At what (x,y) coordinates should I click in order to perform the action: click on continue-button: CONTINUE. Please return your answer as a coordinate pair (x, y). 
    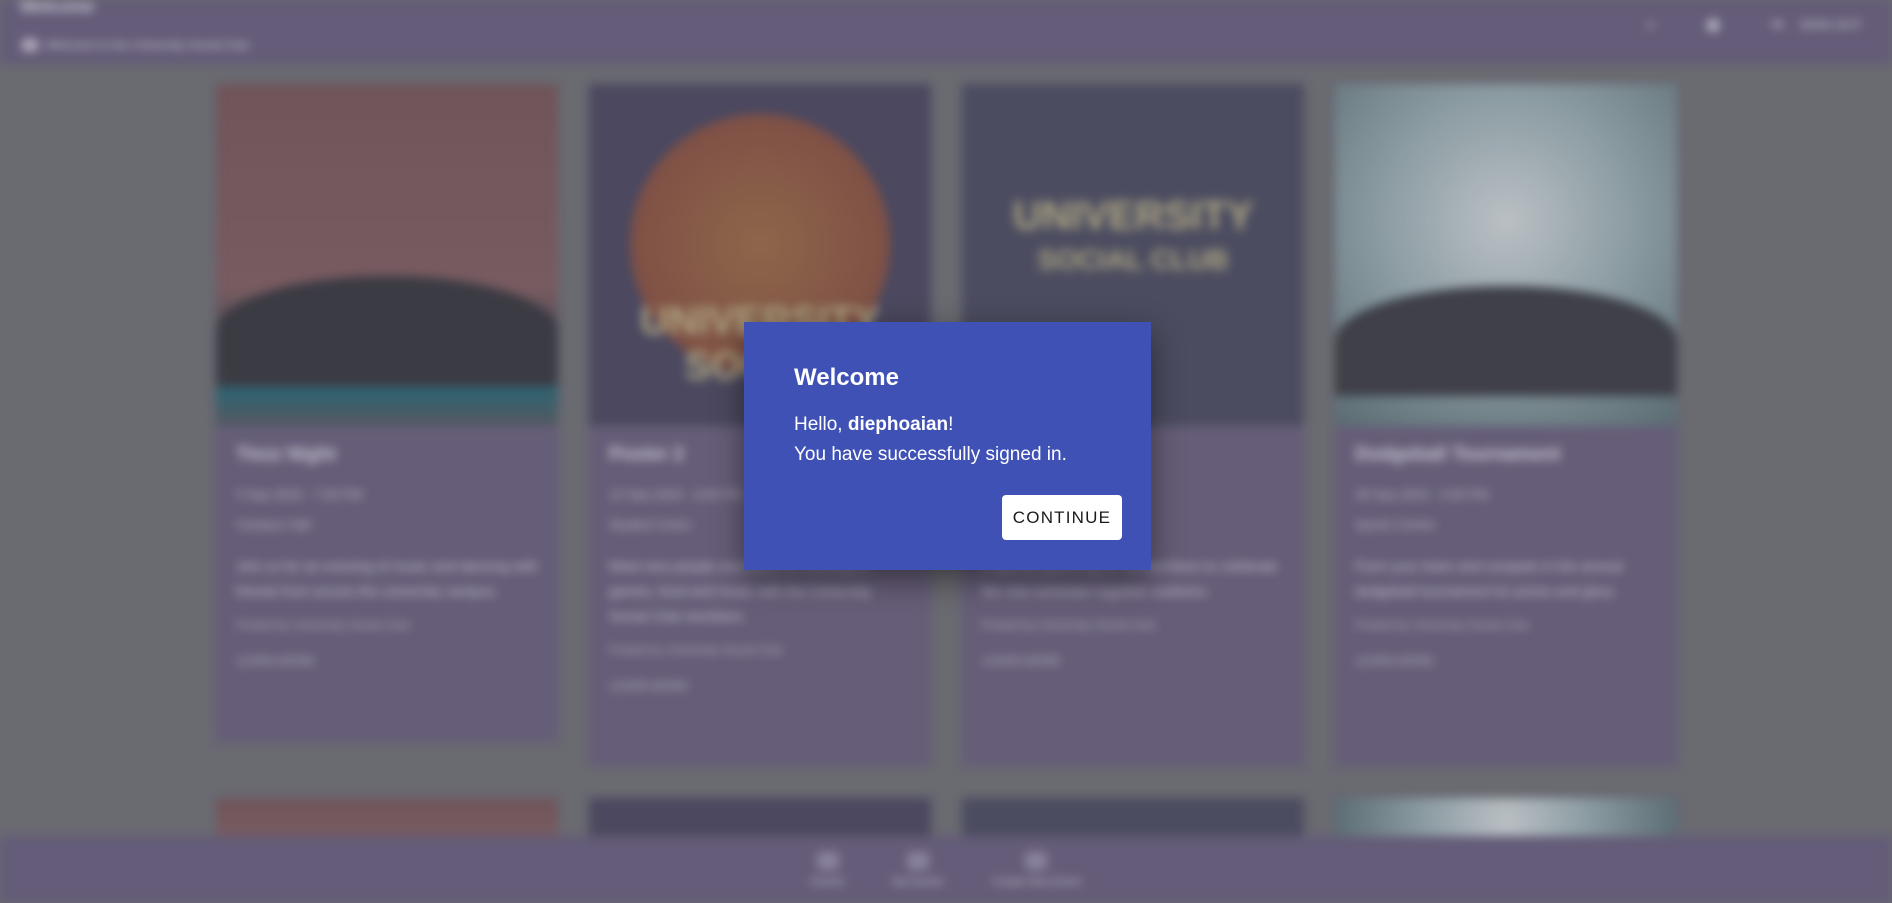
    Looking at the image, I should click on (1062, 517).